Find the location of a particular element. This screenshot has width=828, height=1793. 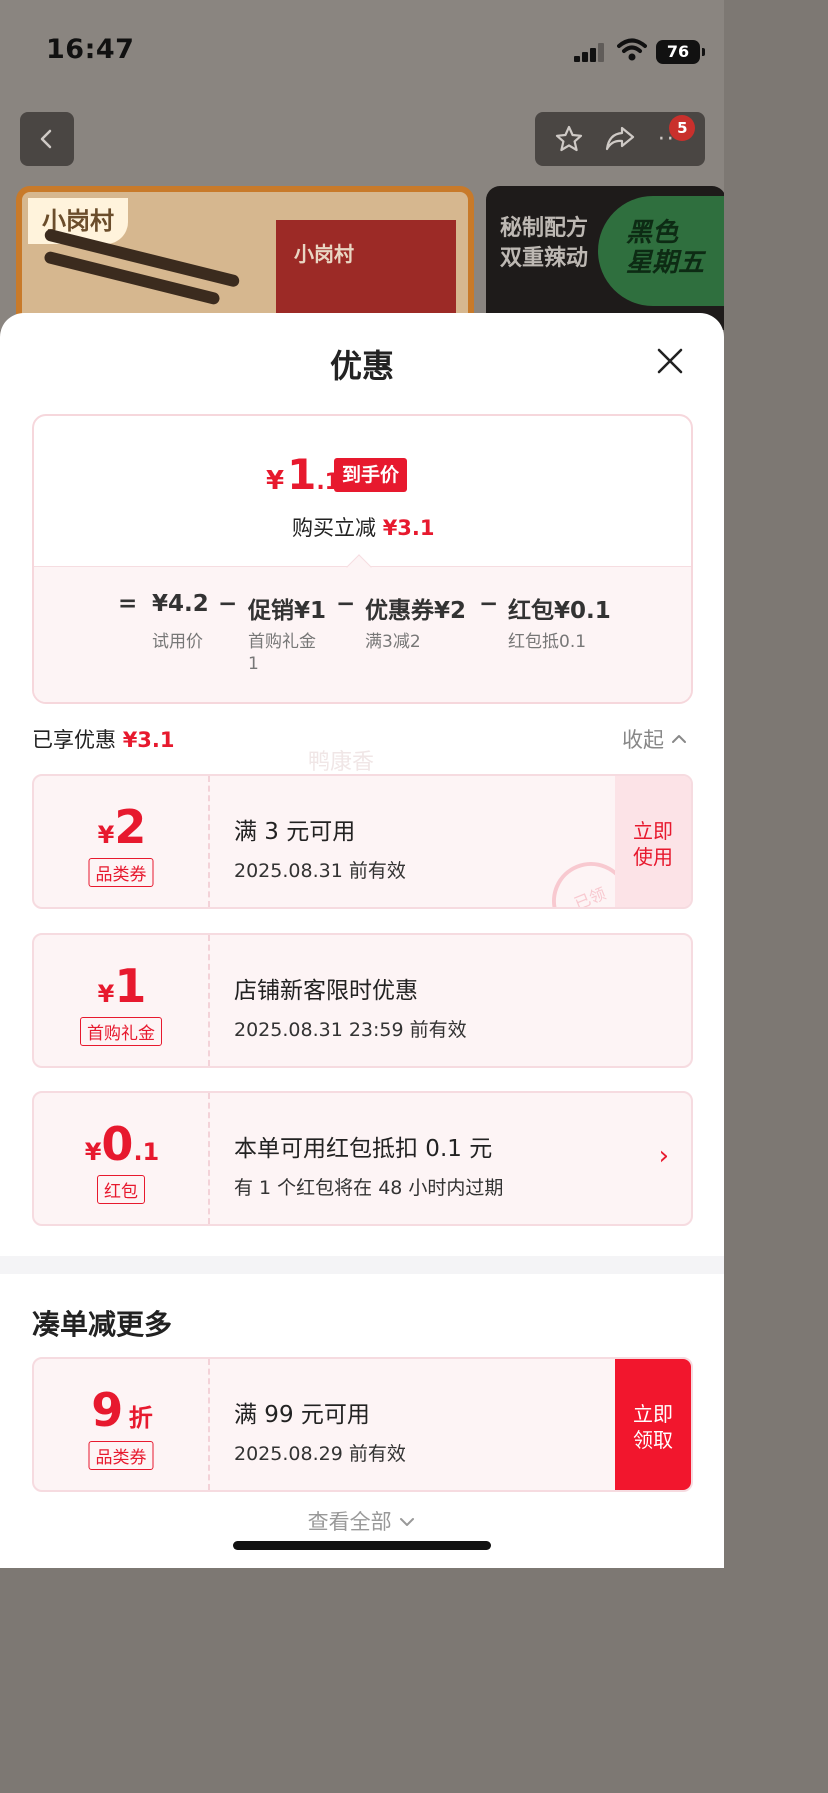

final-price-tag: 到手价 is located at coordinates (371, 475).